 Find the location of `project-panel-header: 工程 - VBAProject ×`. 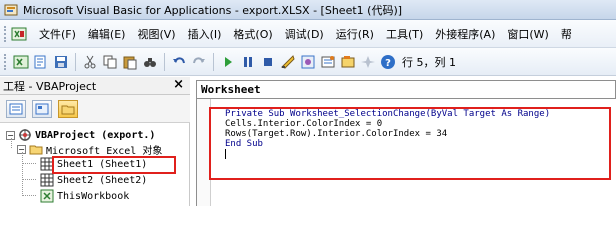

project-panel-header: 工程 - VBAProject × is located at coordinates (95, 86).